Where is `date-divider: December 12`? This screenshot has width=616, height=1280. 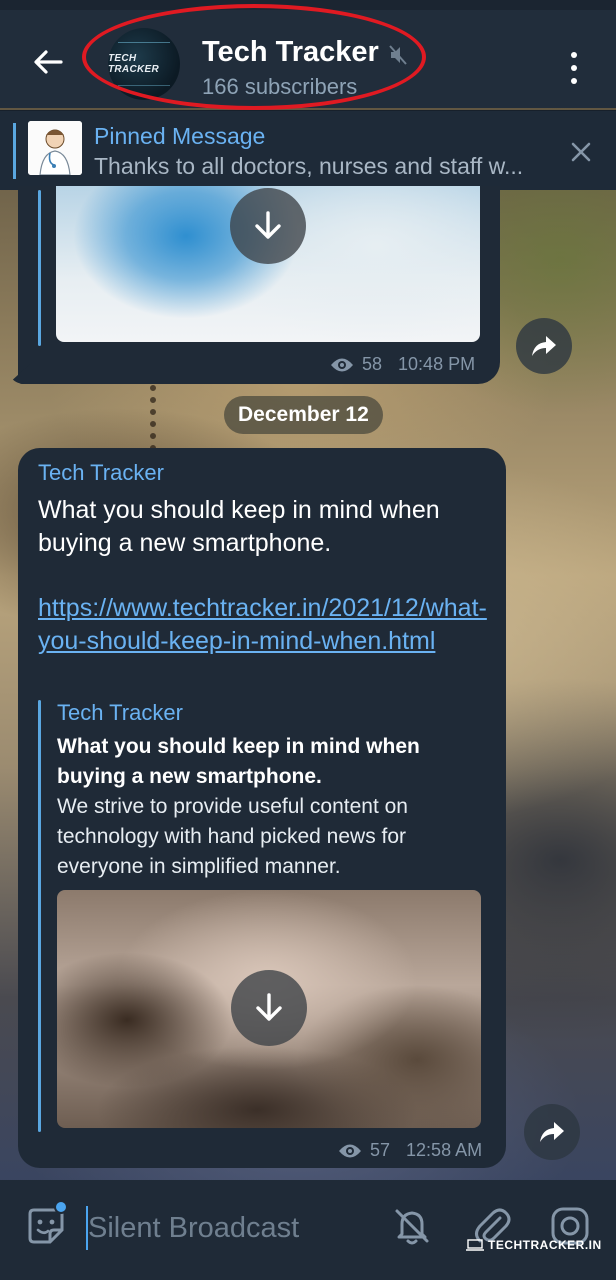
date-divider: December 12 is located at coordinates (303, 415).